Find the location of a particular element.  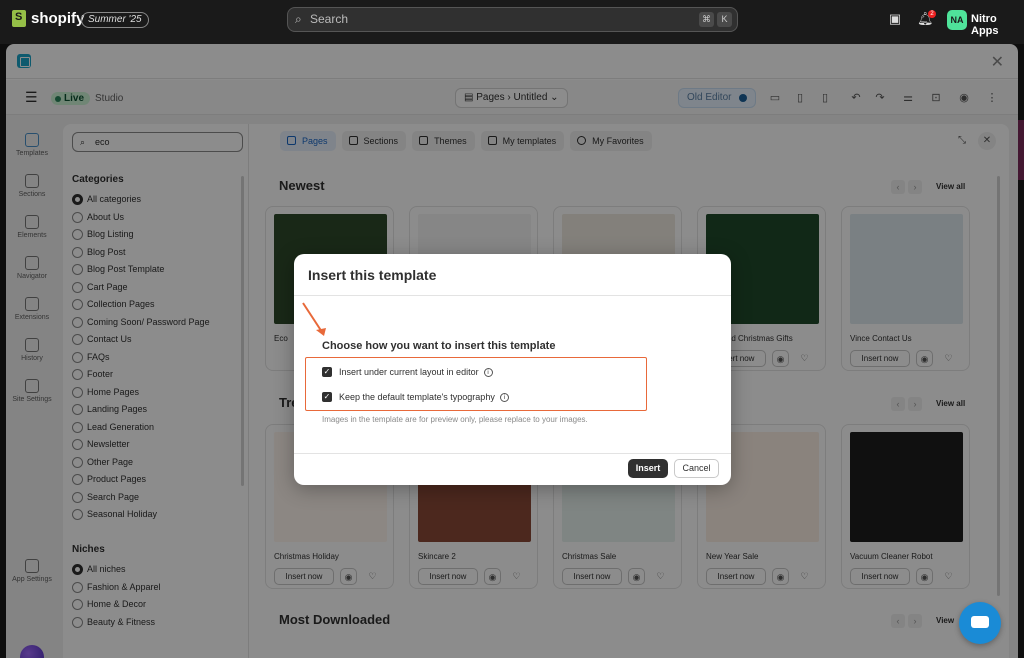

cmd-key: ⌘ is located at coordinates (706, 19).